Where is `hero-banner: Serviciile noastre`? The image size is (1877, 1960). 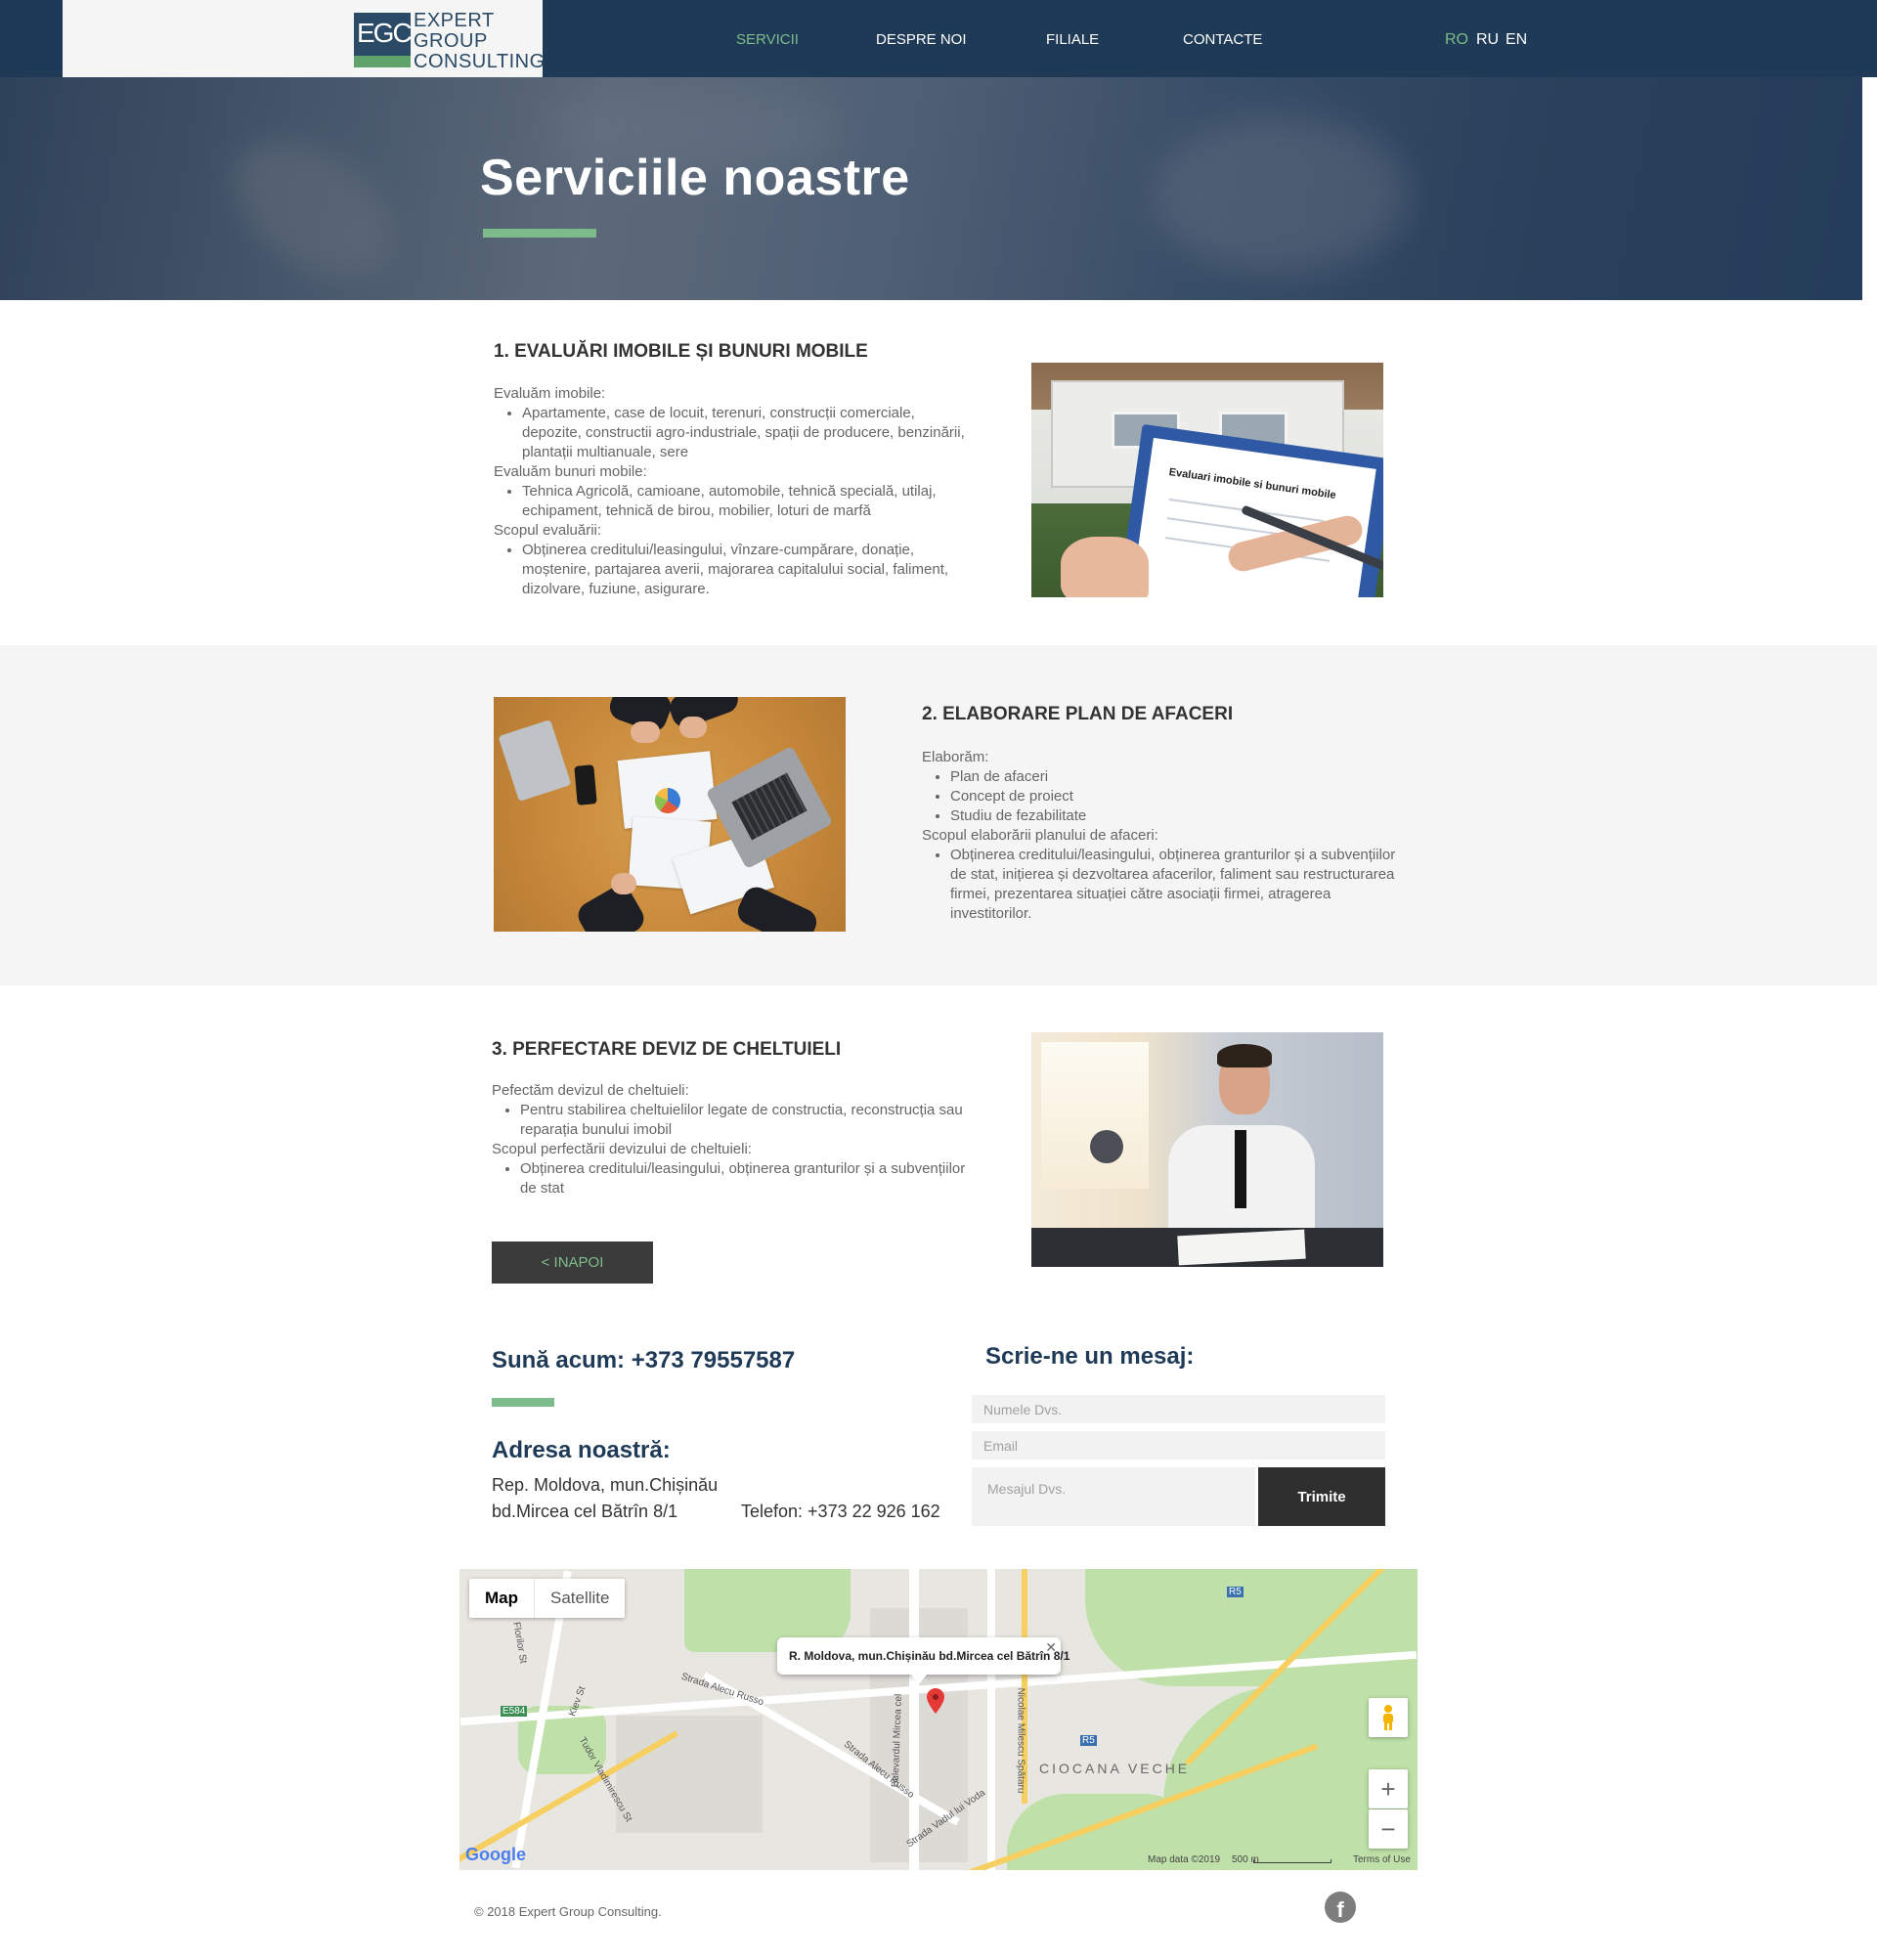 hero-banner: Serviciile noastre is located at coordinates (931, 189).